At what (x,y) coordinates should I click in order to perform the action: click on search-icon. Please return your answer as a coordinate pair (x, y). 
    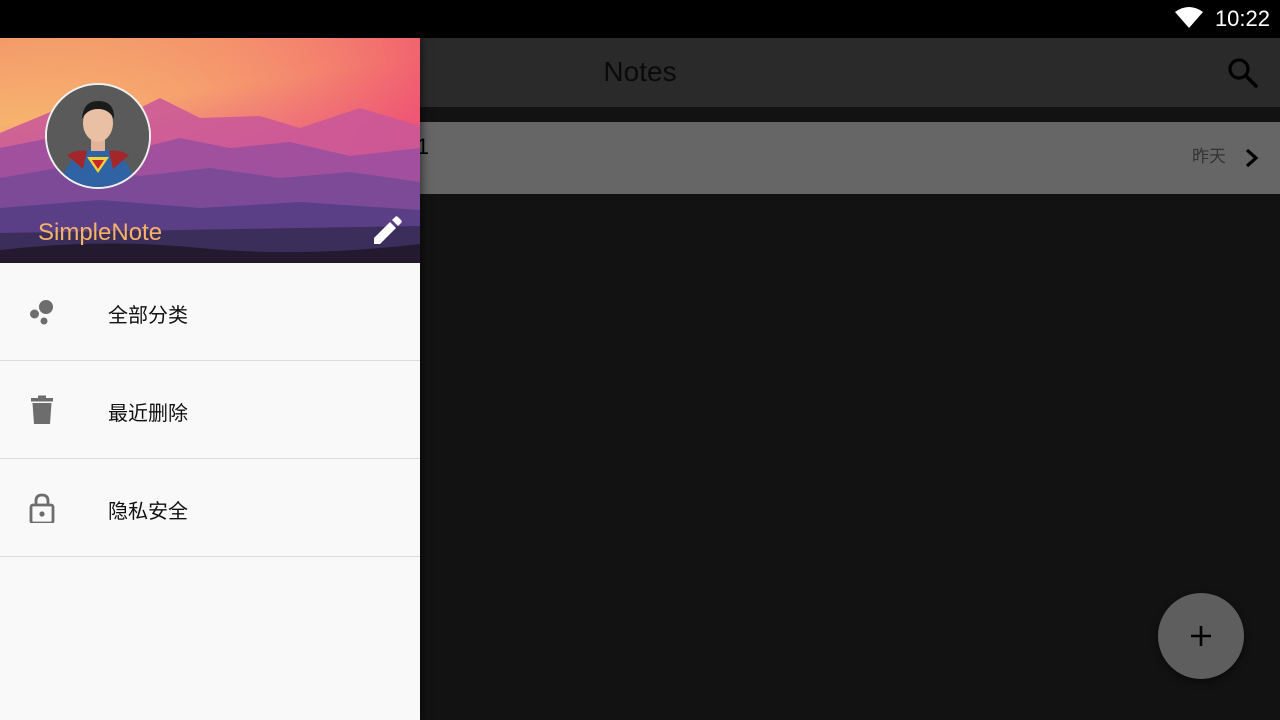
    Looking at the image, I should click on (1243, 73).